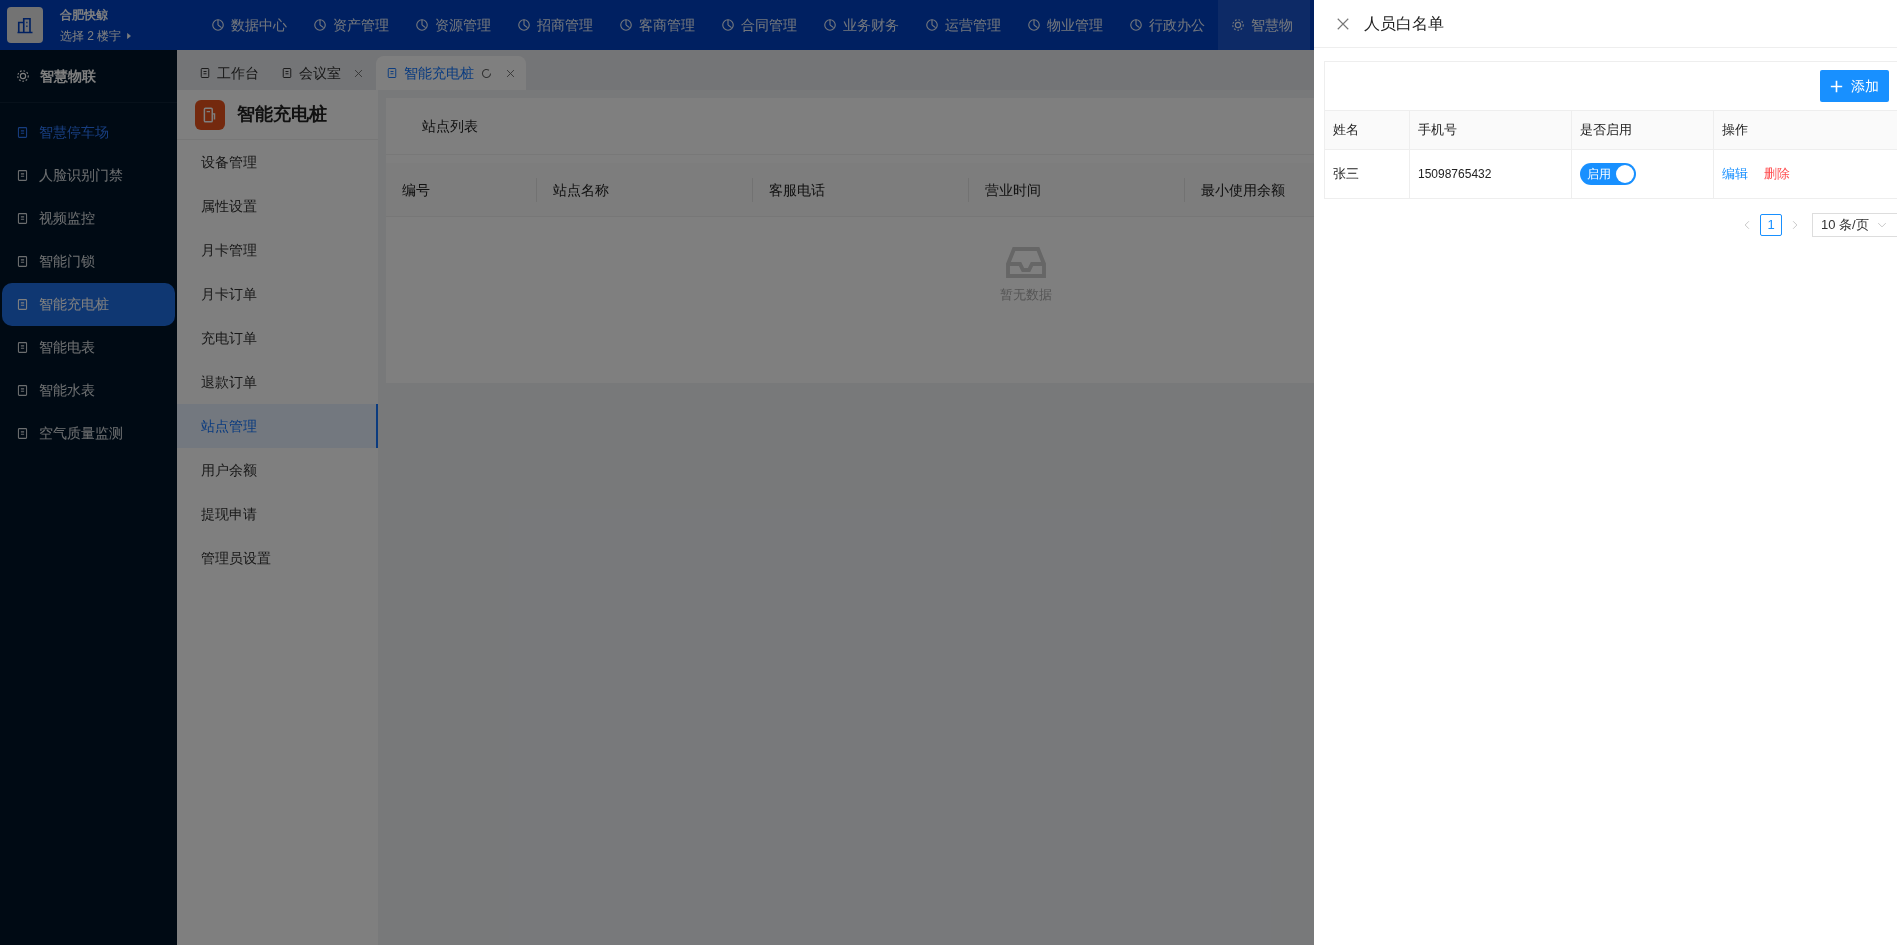 The height and width of the screenshot is (945, 1897). Describe the element at coordinates (1013, 189) in the screenshot. I see `column-header: 营业时间` at that location.